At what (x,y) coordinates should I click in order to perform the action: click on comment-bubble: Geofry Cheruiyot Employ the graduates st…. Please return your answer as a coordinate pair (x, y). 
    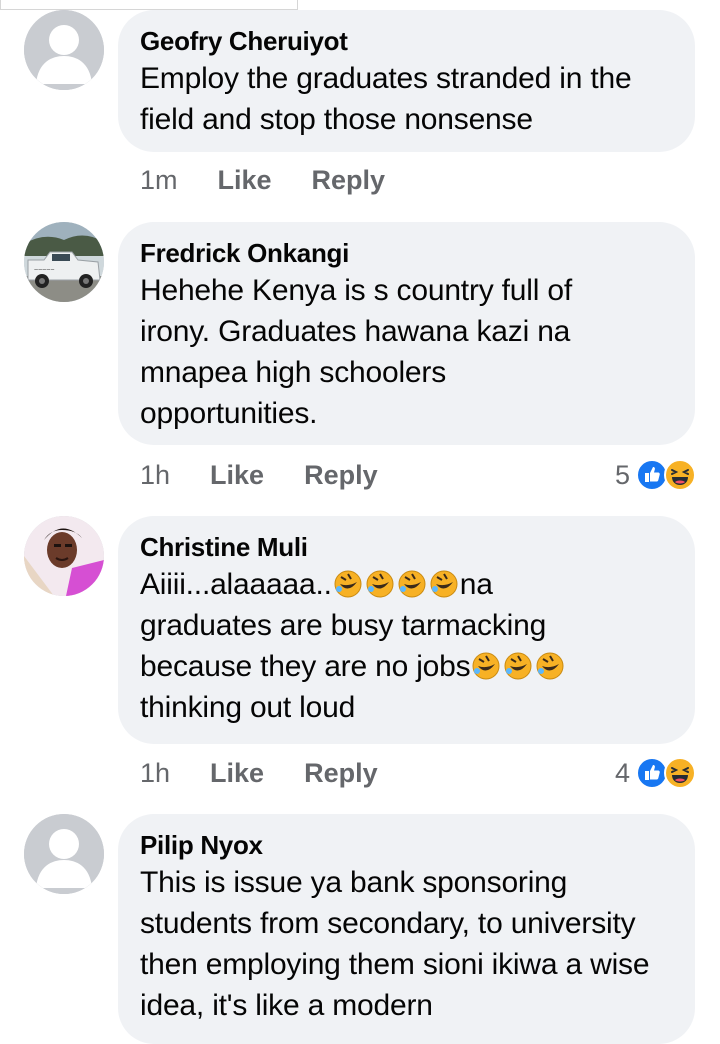
    Looking at the image, I should click on (406, 81).